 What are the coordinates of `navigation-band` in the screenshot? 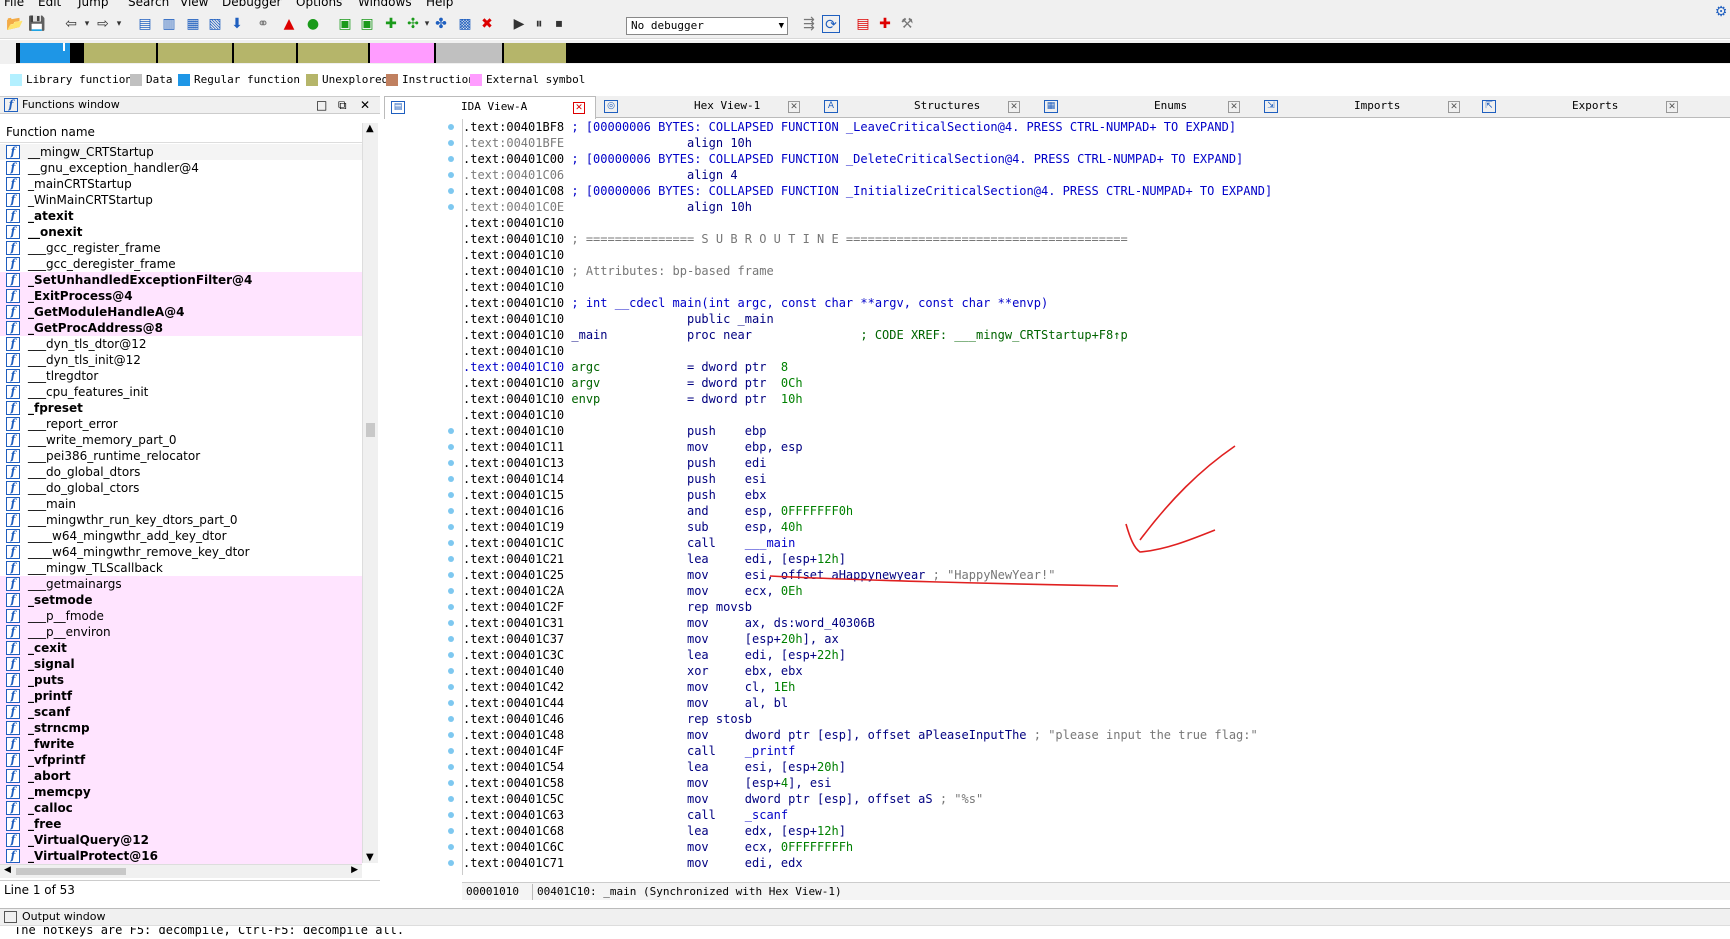 It's located at (865, 52).